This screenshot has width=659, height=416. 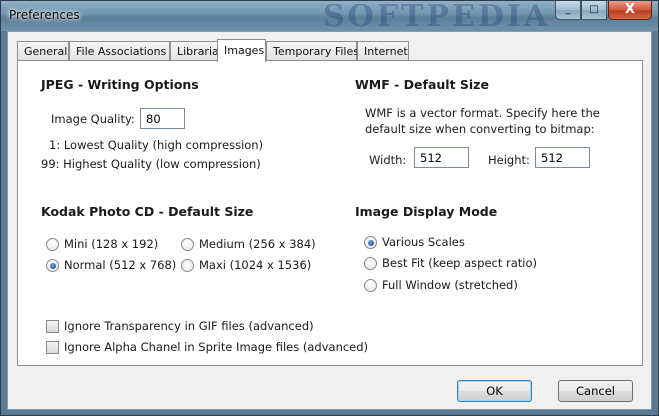 What do you see at coordinates (52, 244) in the screenshot?
I see `kodak-radio-mini` at bounding box center [52, 244].